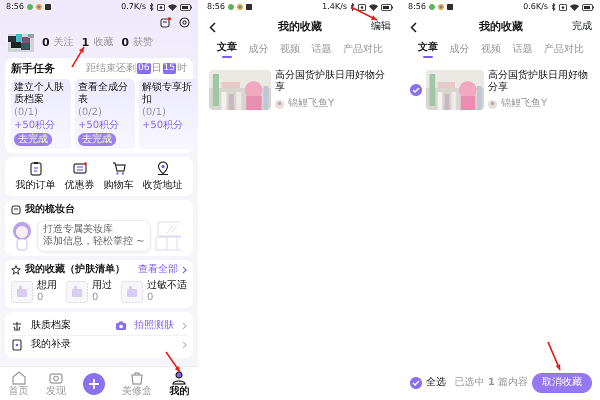 This screenshot has height=400, width=600. What do you see at coordinates (121, 325) in the screenshot?
I see `camera-icon` at bounding box center [121, 325].